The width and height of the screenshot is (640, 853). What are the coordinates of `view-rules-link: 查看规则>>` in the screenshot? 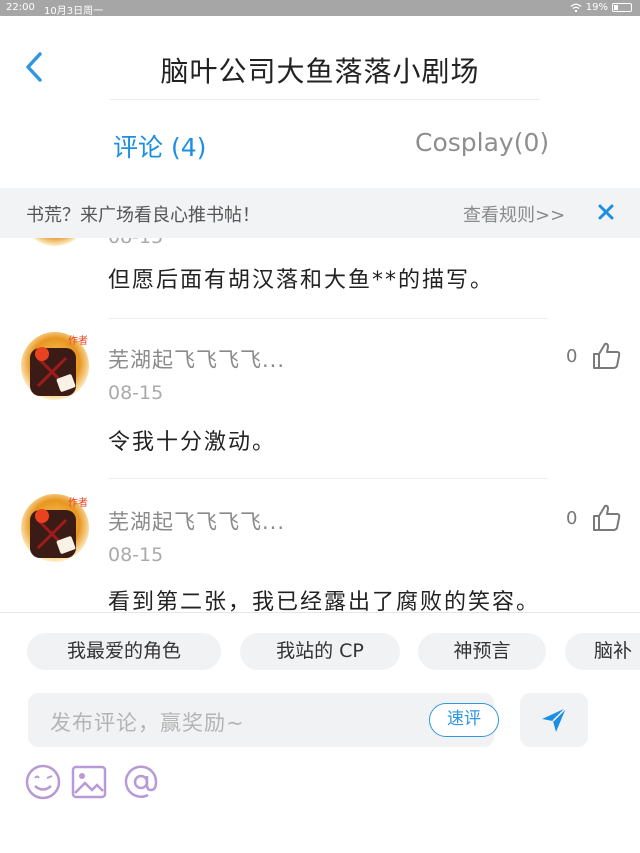 It's located at (514, 214).